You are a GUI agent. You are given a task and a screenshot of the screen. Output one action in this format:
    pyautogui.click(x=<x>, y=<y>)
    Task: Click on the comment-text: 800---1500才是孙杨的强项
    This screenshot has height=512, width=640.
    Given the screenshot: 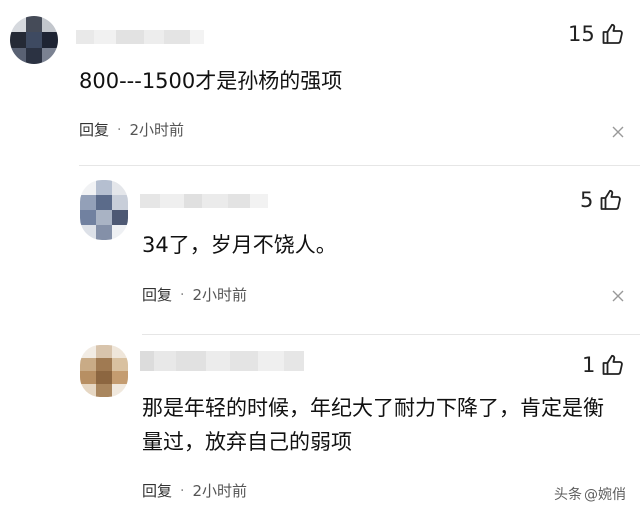 What is the action you would take?
    pyautogui.click(x=211, y=81)
    